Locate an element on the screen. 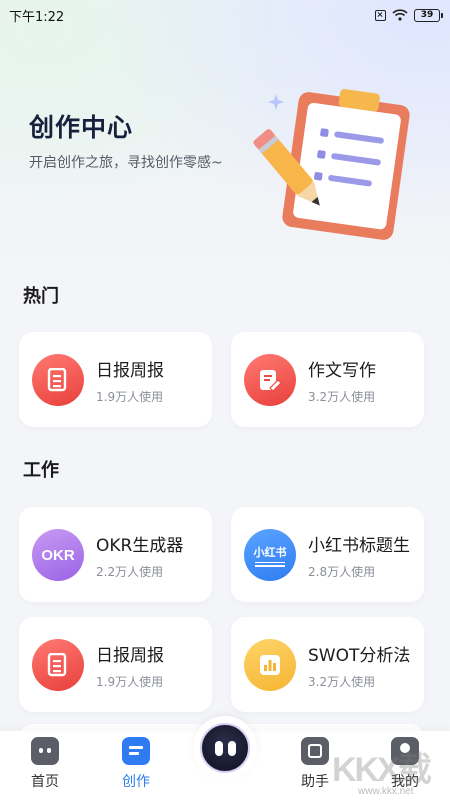 The width and height of the screenshot is (450, 800). tool-card-usage: 2.8万人使用 is located at coordinates (342, 572).